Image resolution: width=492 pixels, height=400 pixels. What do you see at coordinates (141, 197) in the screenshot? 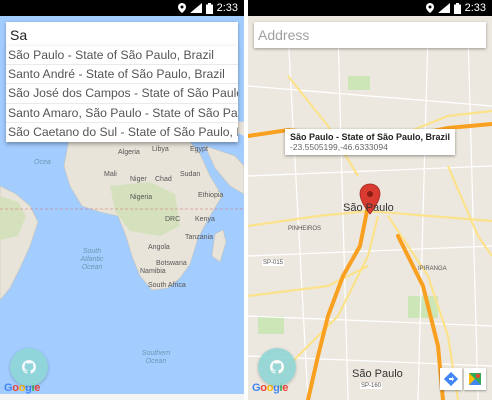
I see `map-label-nigeria: Nigeria` at bounding box center [141, 197].